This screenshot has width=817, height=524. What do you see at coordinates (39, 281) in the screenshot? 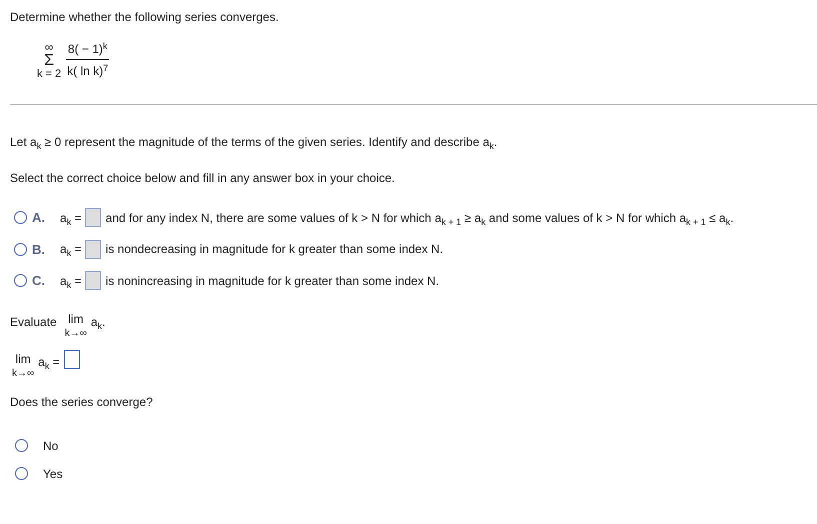
I see `choice-letter: C.` at bounding box center [39, 281].